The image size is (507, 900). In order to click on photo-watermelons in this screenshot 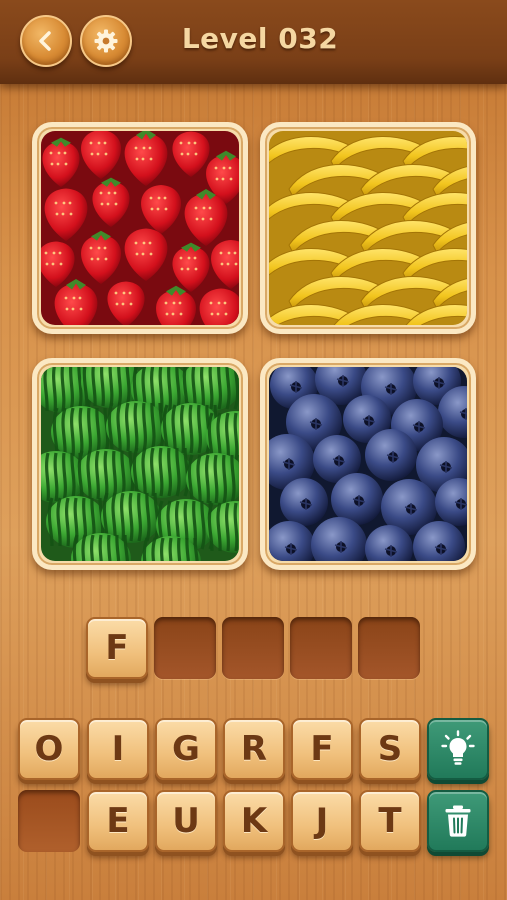, I will do `click(140, 464)`.